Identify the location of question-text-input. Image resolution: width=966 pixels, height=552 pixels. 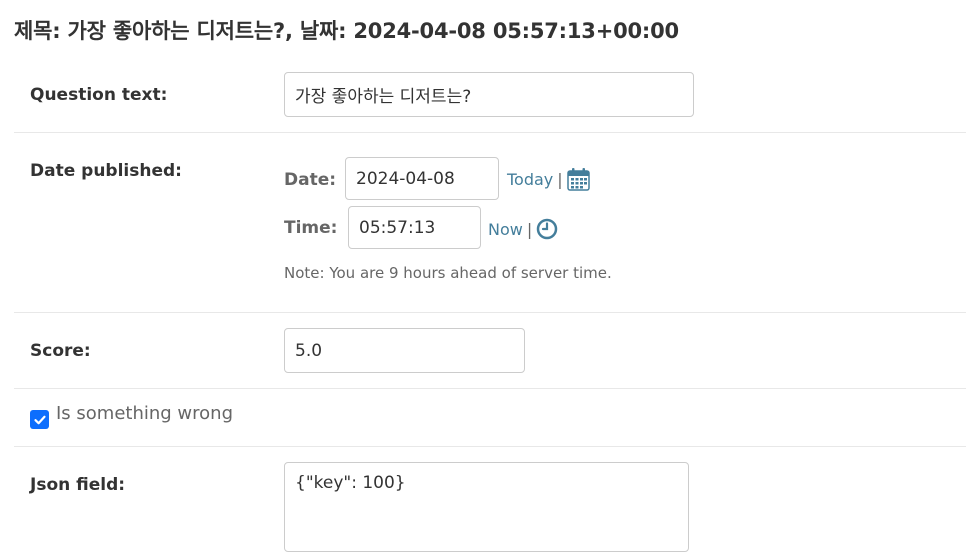
(489, 94).